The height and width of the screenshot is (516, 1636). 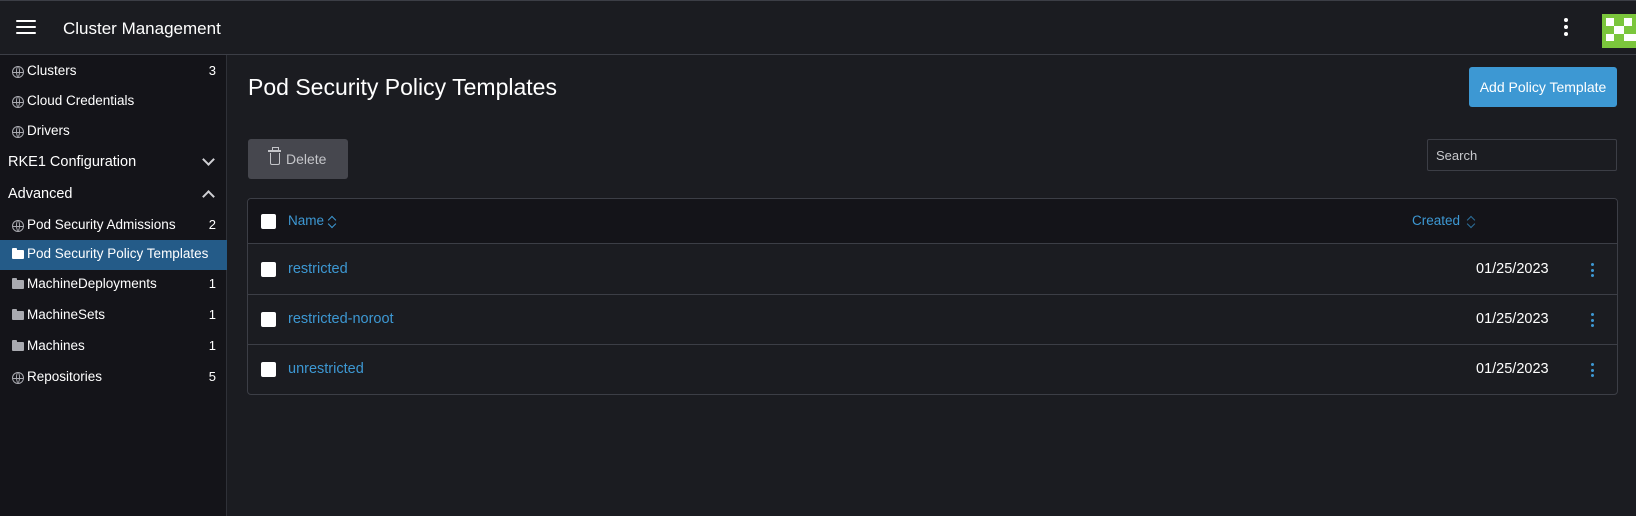 I want to click on select-all-checkbox, so click(x=268, y=221).